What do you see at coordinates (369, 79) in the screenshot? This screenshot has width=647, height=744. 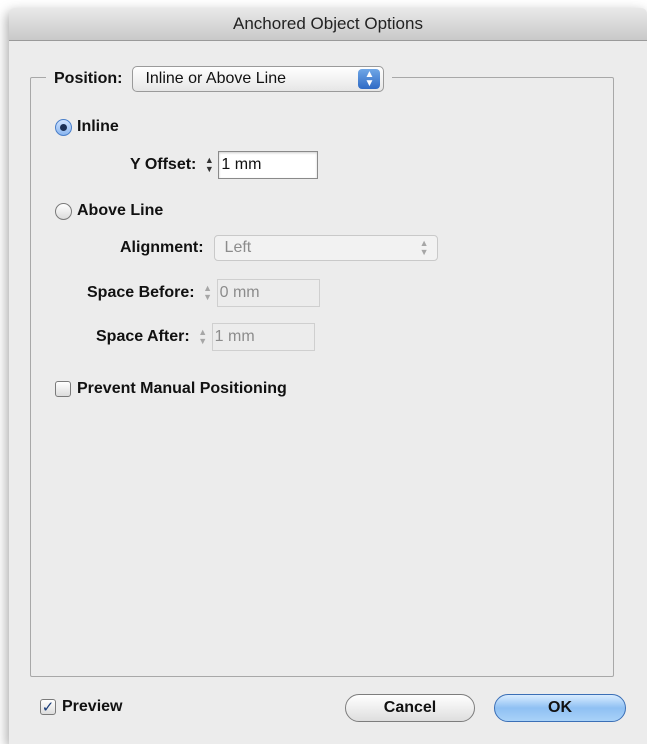 I see `popup-arrows-icon: ▲ ▼` at bounding box center [369, 79].